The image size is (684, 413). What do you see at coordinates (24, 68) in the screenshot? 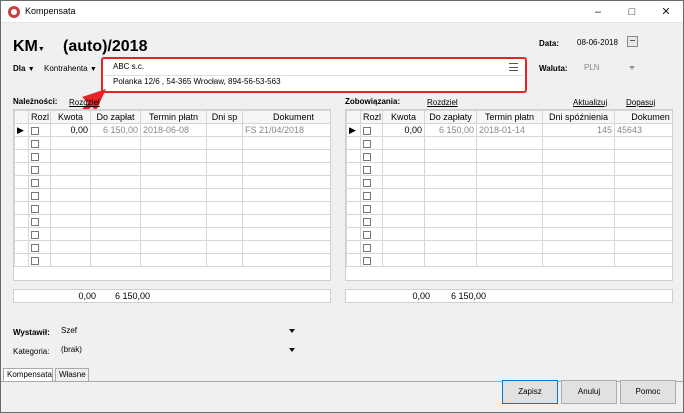
I see `dla-dropdown: Dla ▼` at bounding box center [24, 68].